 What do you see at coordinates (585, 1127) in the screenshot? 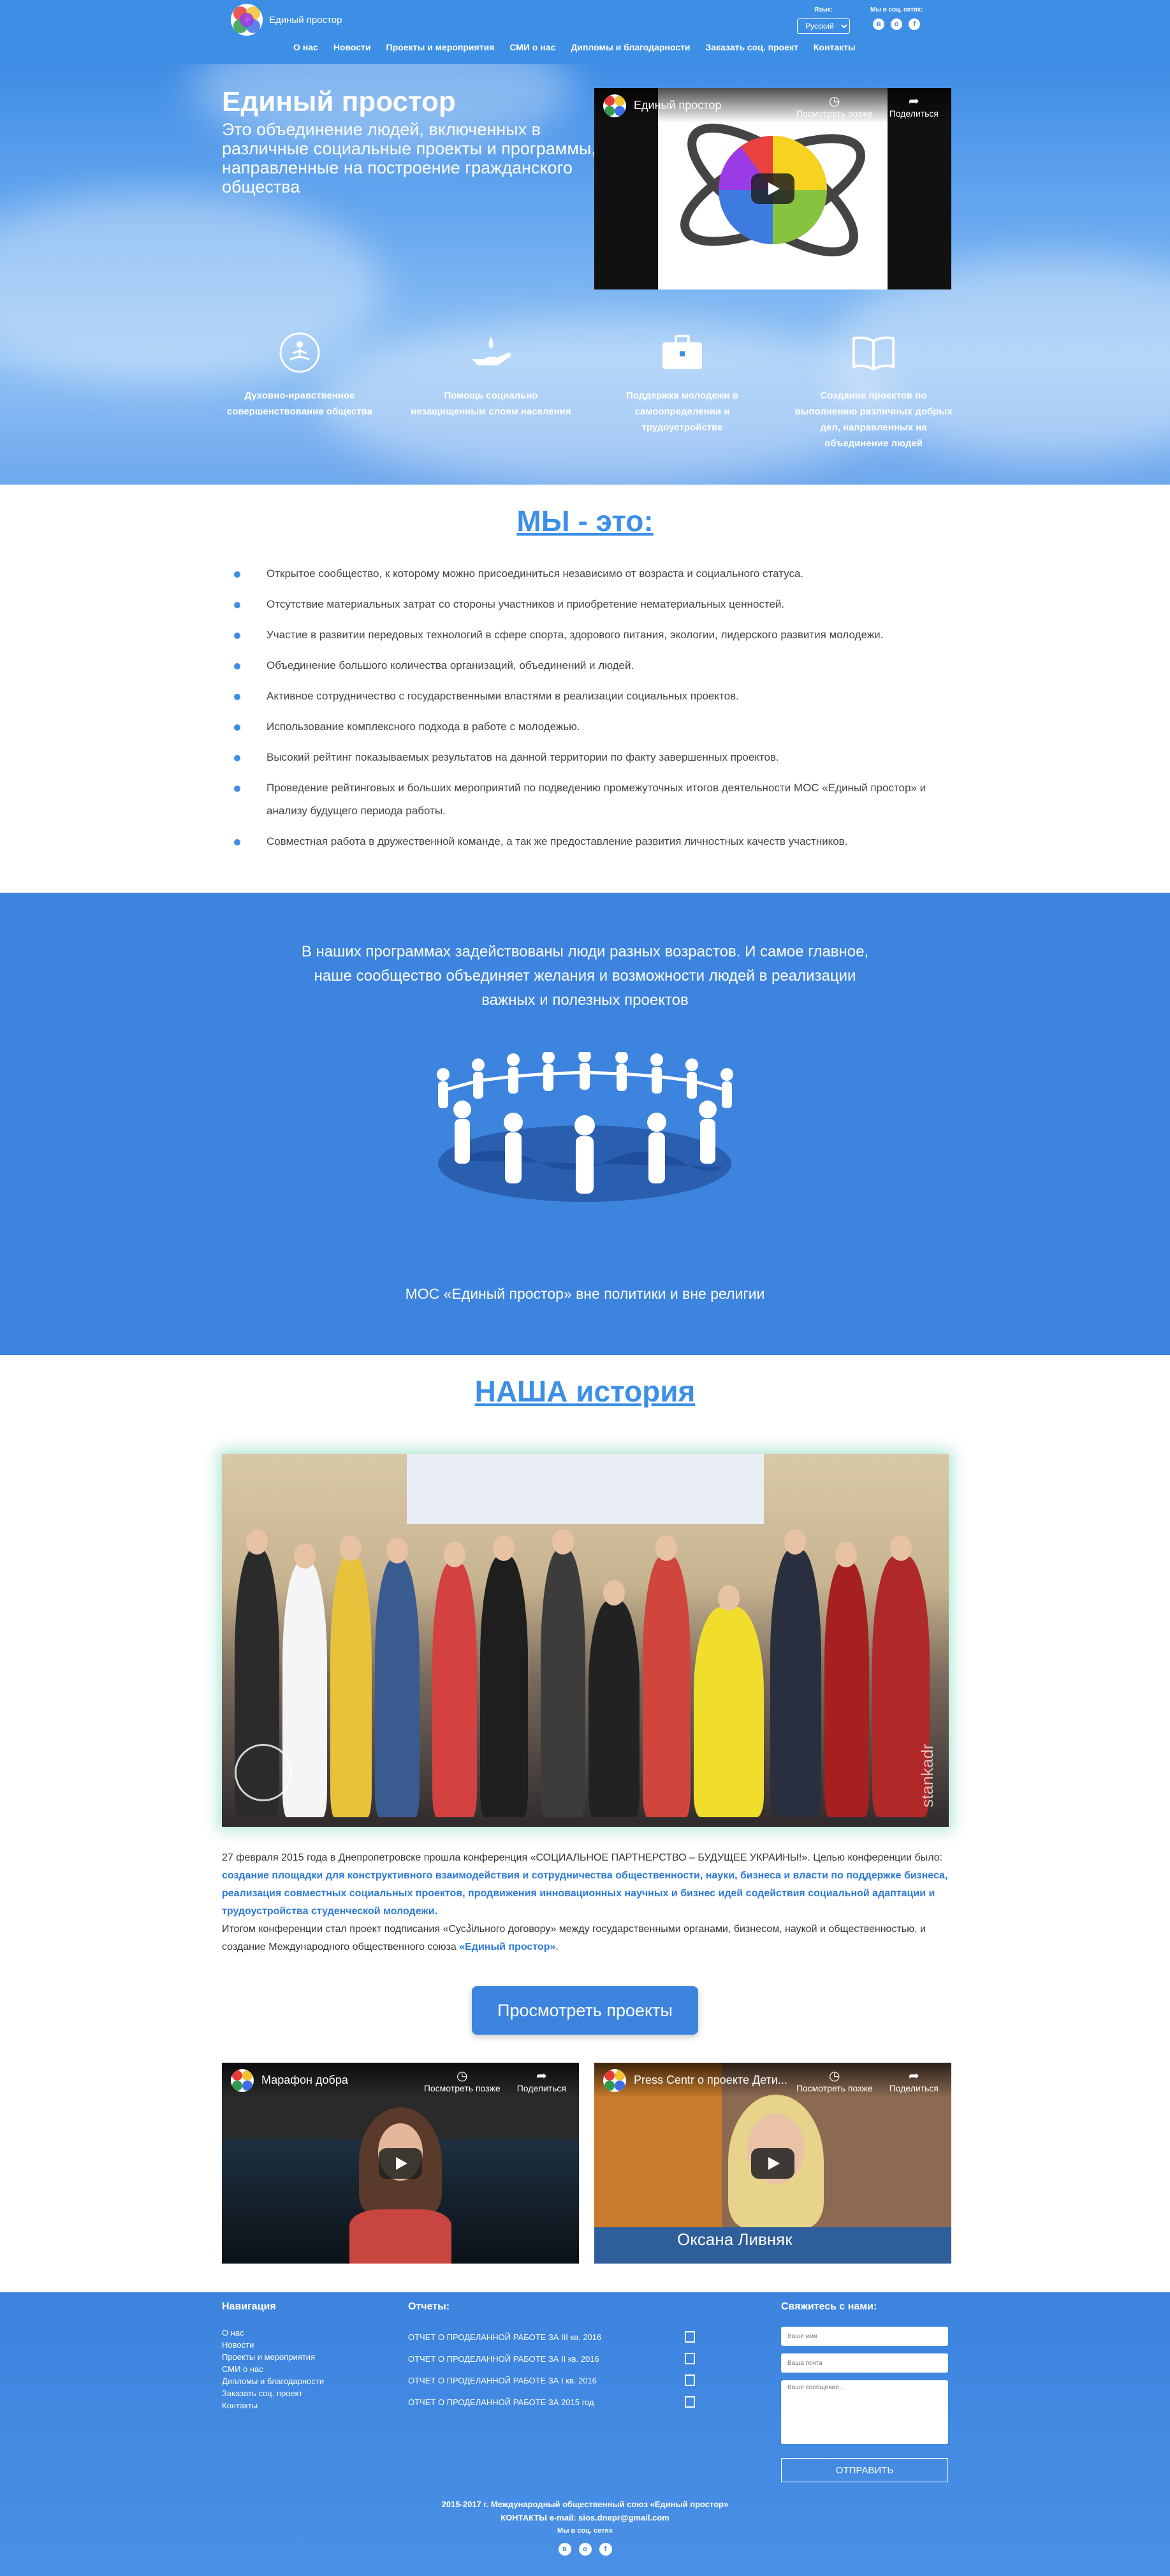
I see `people-circle-illustration` at bounding box center [585, 1127].